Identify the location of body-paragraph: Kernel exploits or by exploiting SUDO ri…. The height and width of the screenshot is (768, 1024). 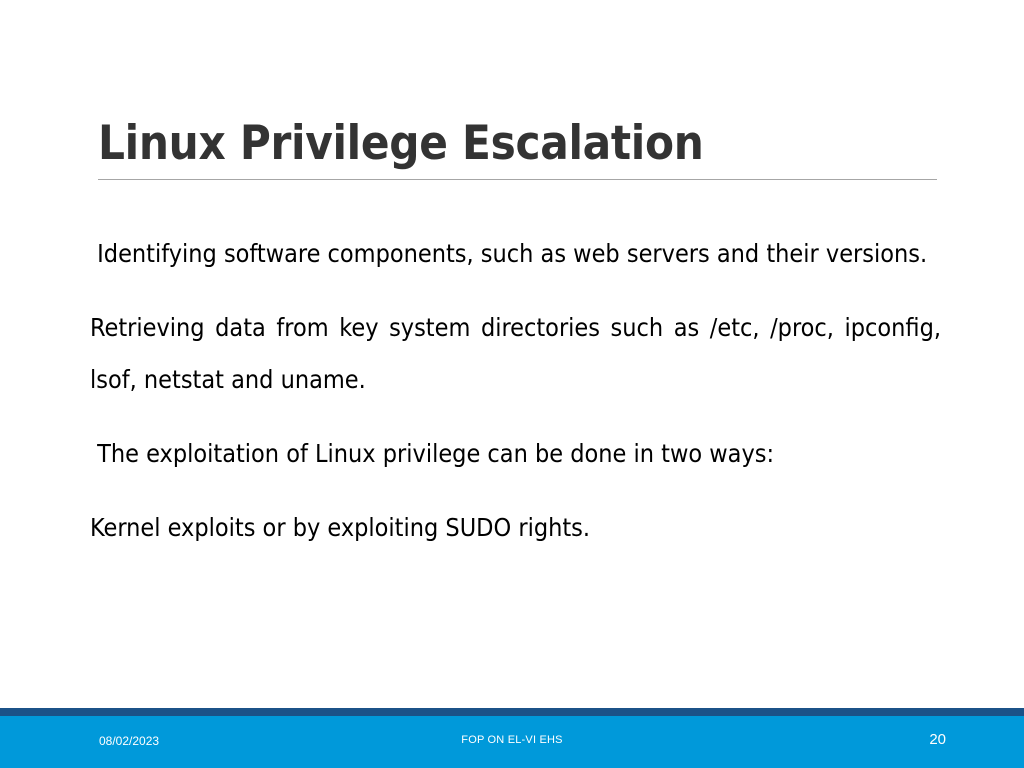
(340, 527).